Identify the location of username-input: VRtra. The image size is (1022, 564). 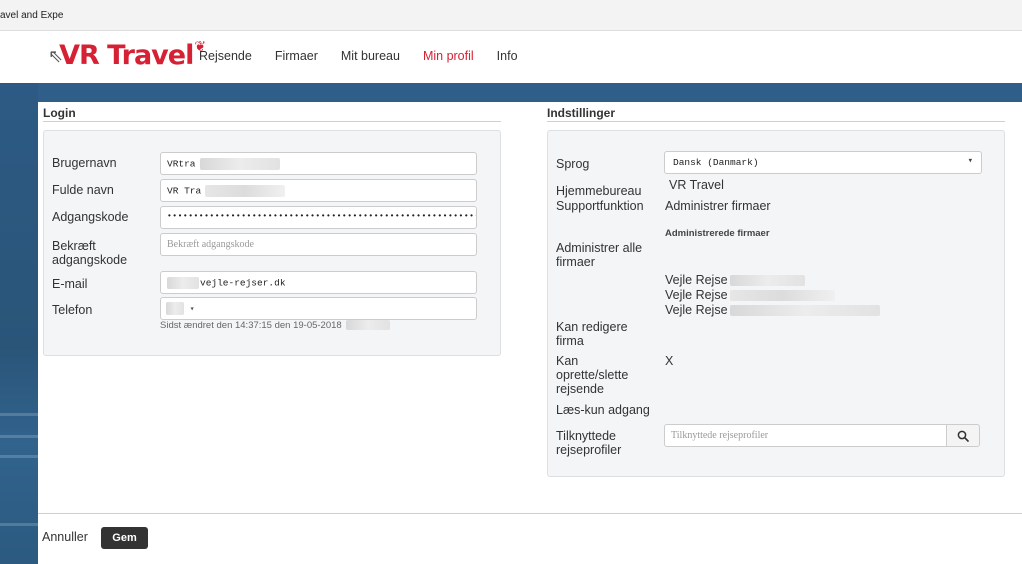
(318, 163).